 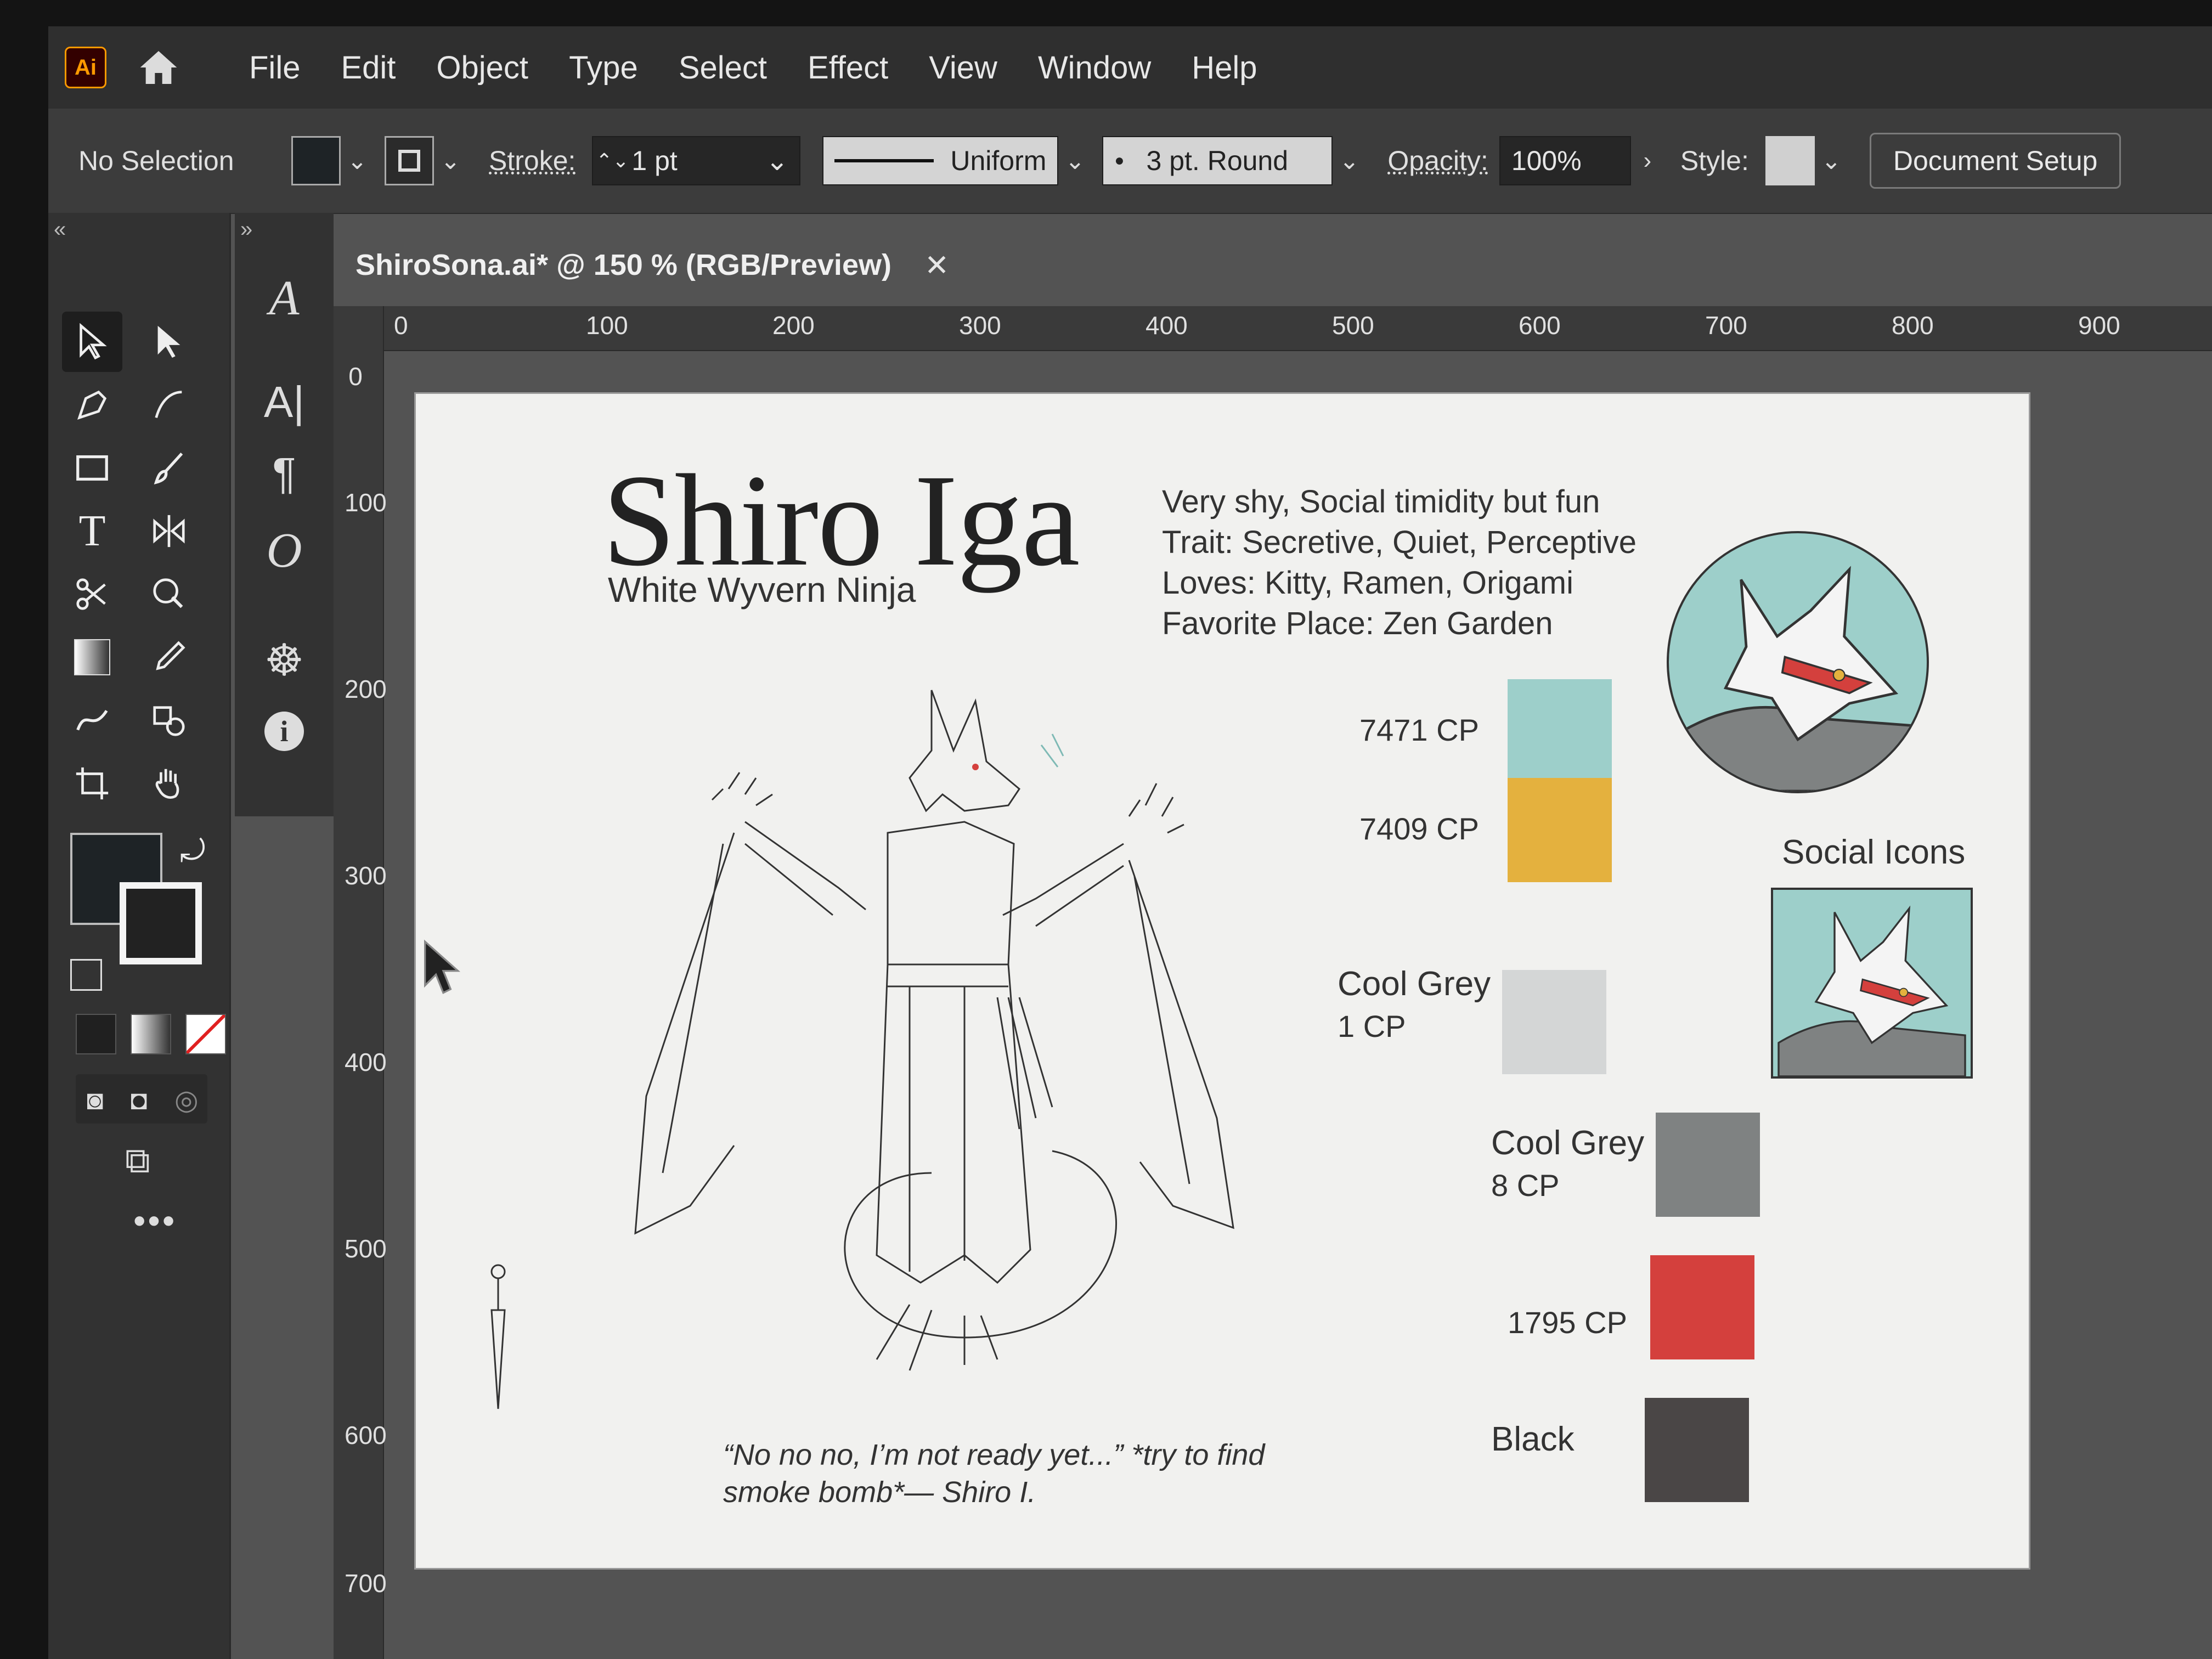 I want to click on swap-colors-icon: ⤾, so click(x=193, y=852).